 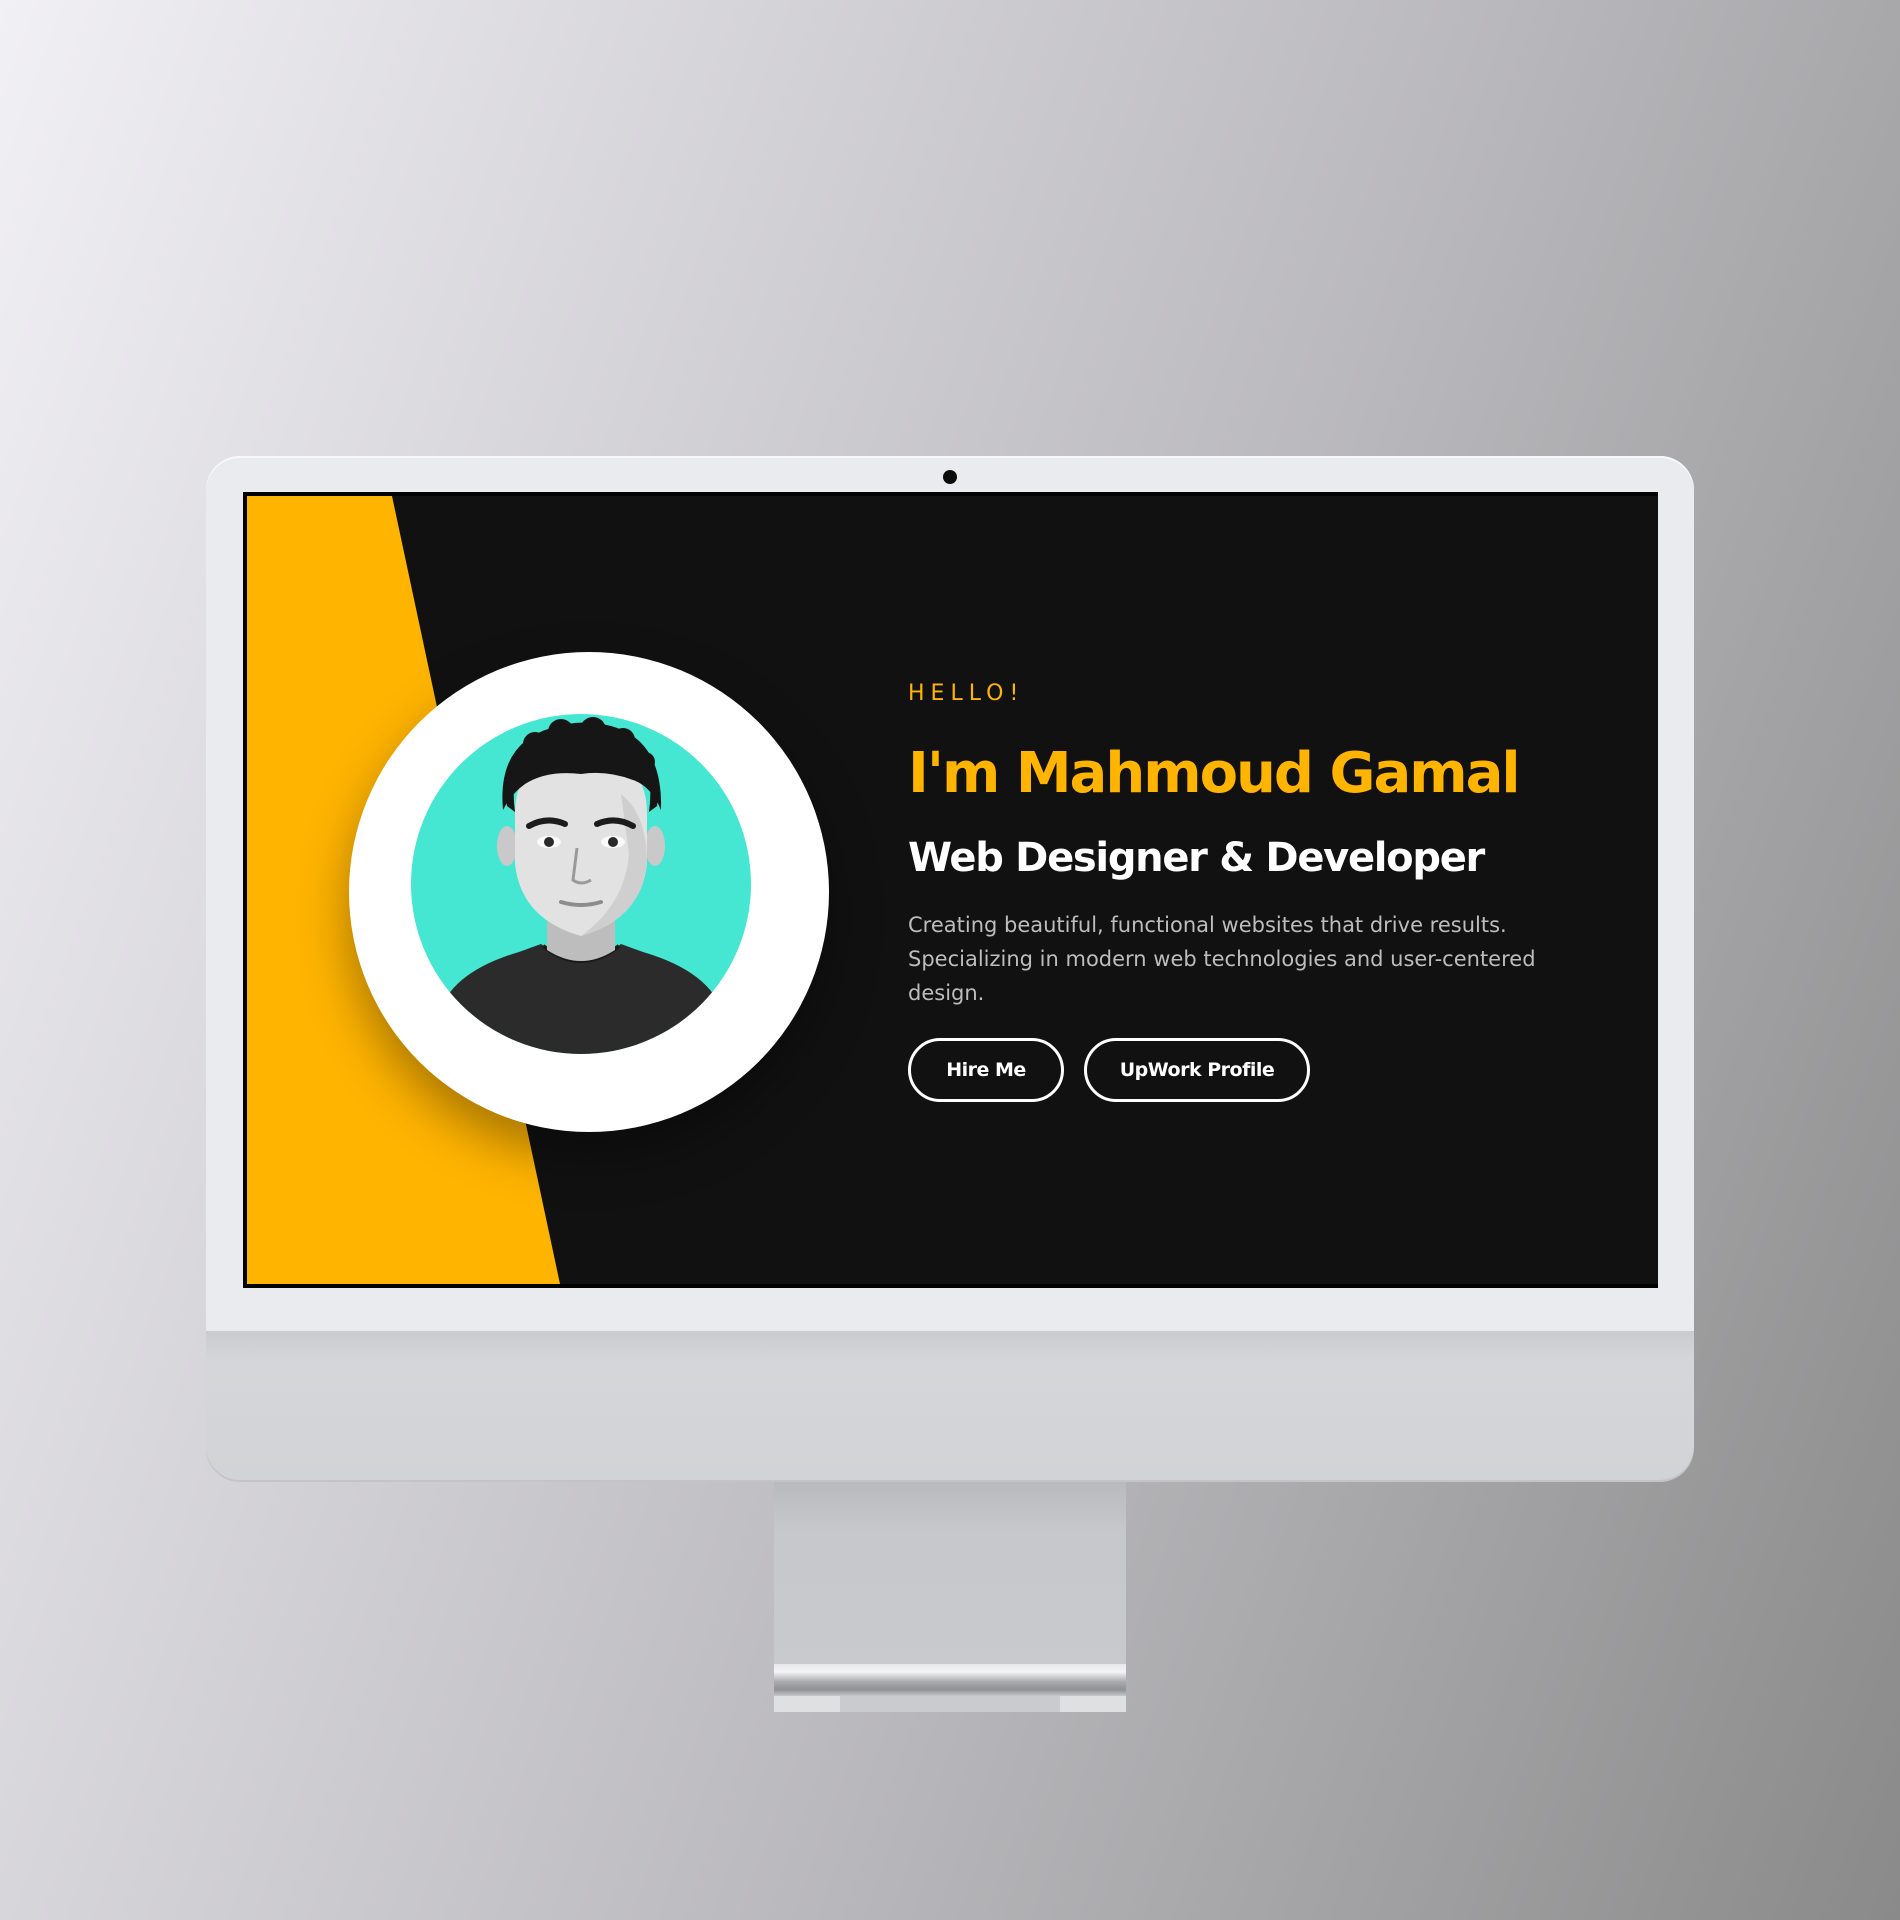 I want to click on person-portrait-icon, so click(x=581, y=885).